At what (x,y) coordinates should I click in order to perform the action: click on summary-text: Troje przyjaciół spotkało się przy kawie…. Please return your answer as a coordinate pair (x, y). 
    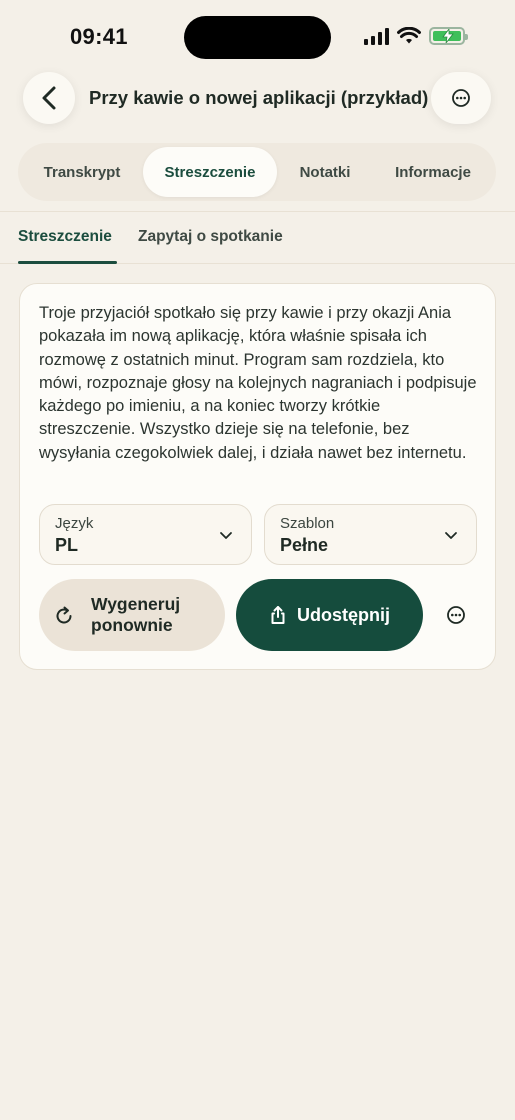
    Looking at the image, I should click on (258, 383).